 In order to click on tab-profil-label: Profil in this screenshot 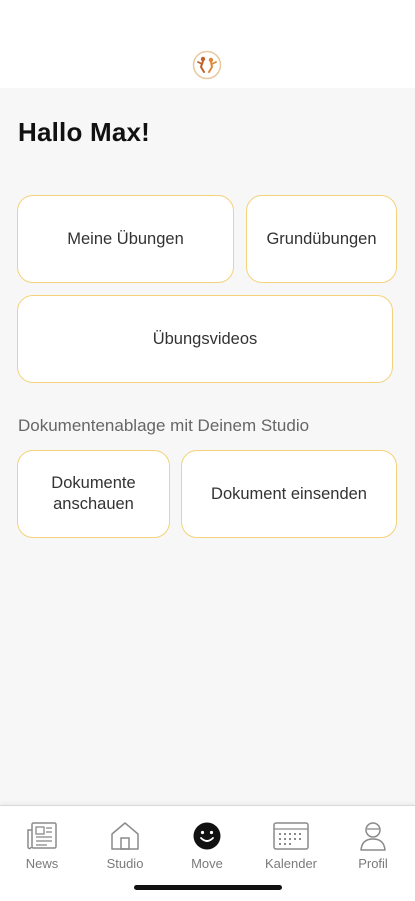, I will do `click(373, 863)`.